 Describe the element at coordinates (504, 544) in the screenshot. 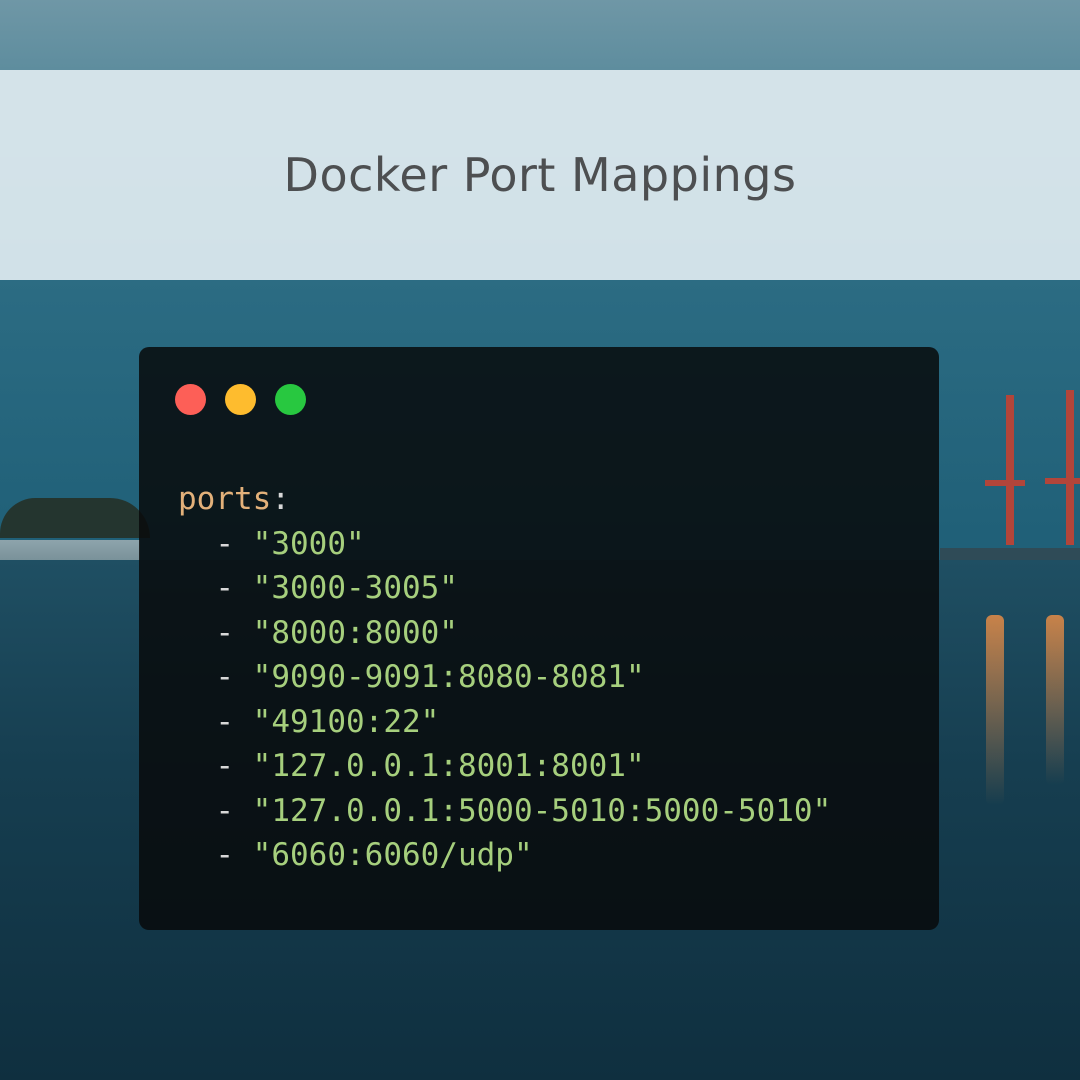

I see `port-mapping-line: - "3000"` at that location.